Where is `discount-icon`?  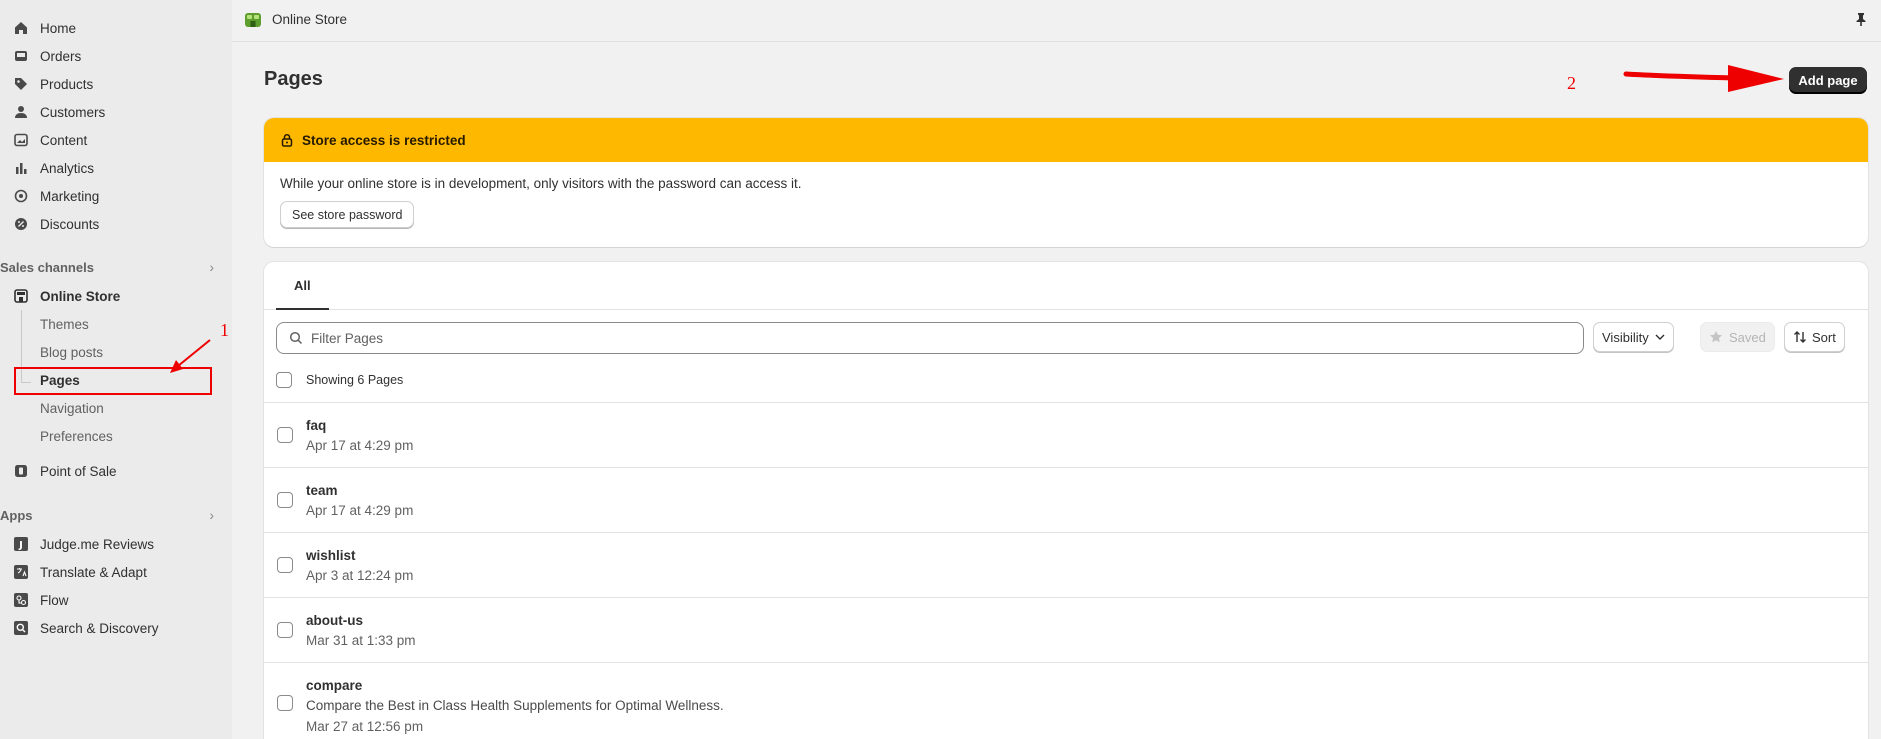 discount-icon is located at coordinates (21, 224).